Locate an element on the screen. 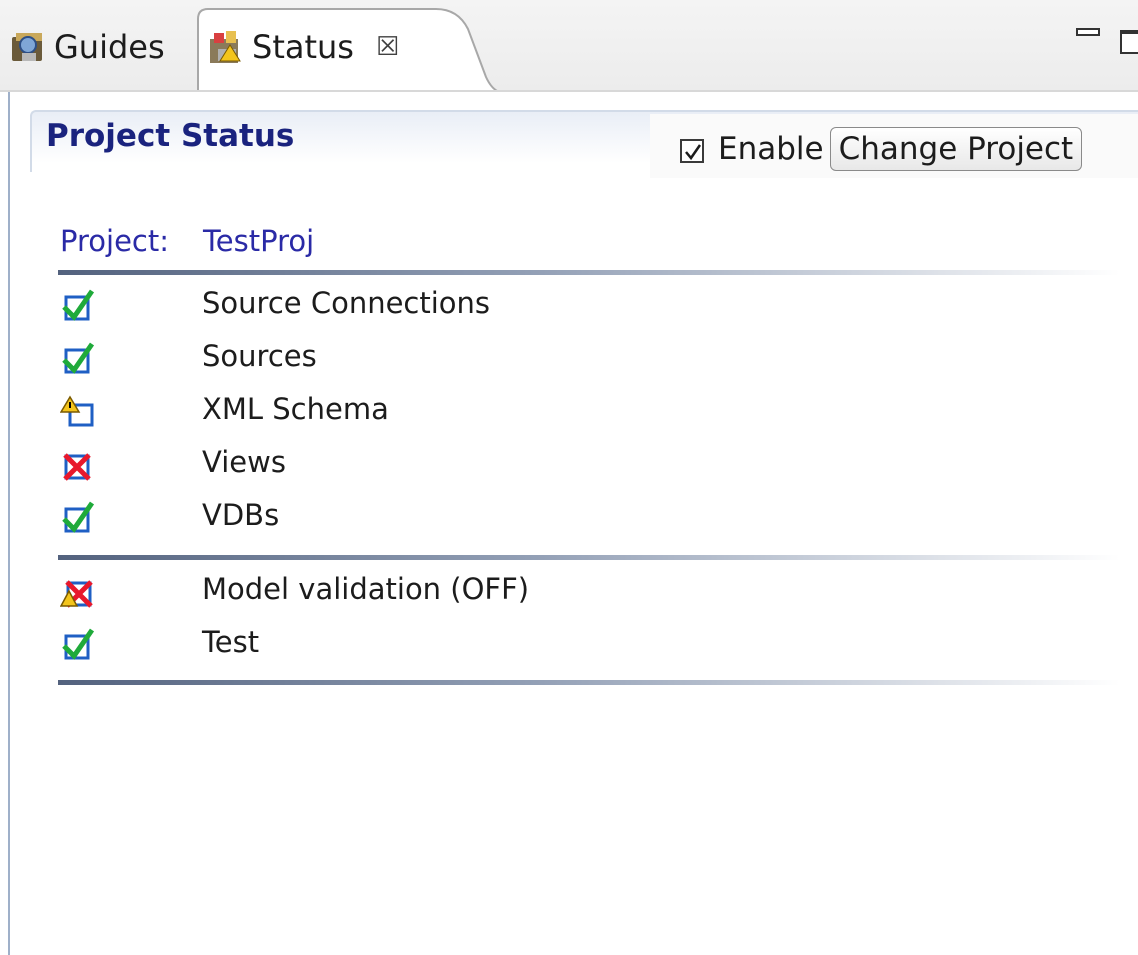 This screenshot has width=1138, height=955. project-label: Project: is located at coordinates (114, 241).